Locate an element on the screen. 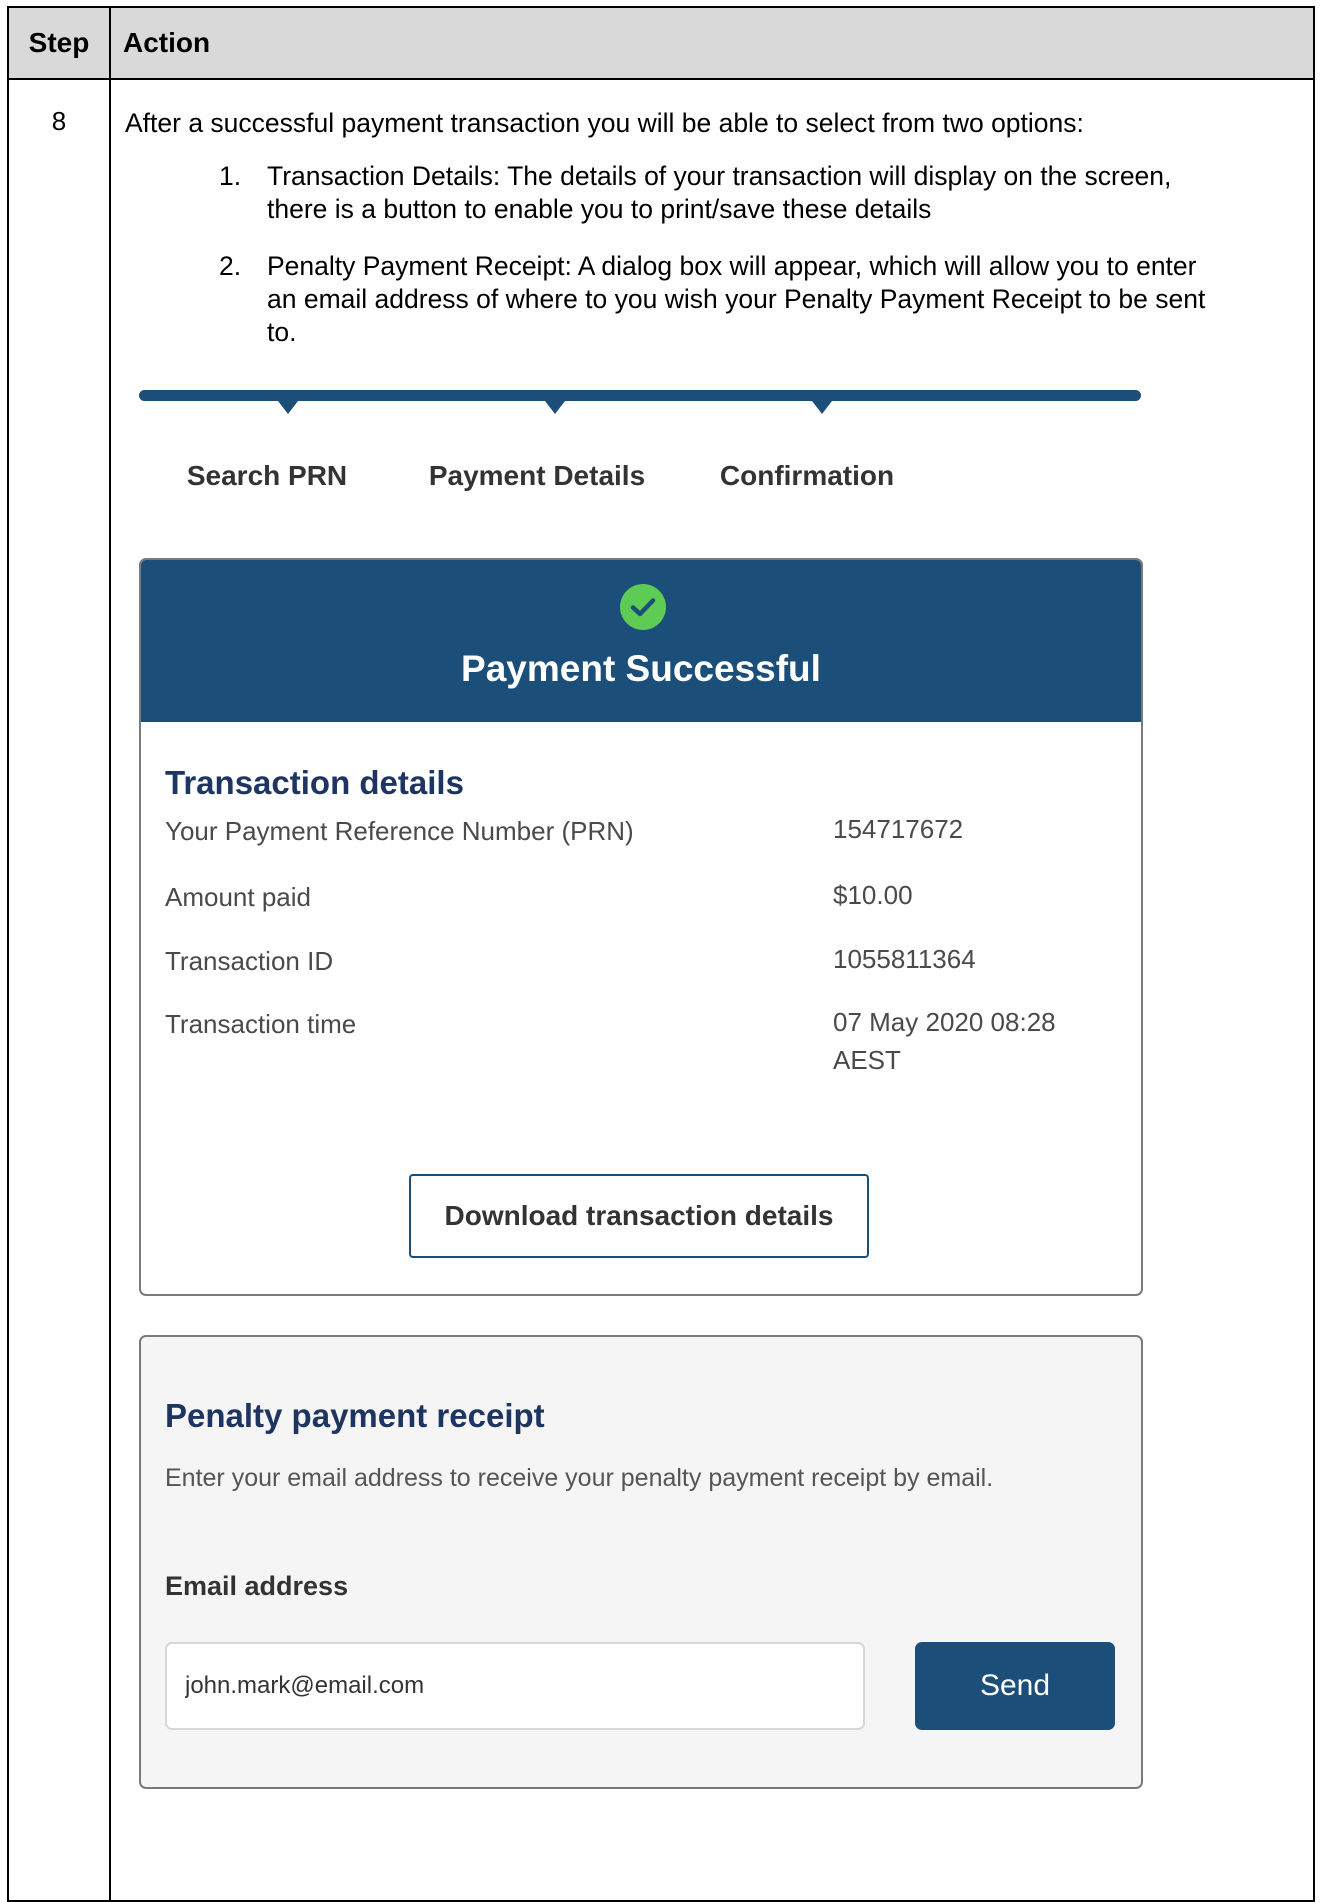 The width and height of the screenshot is (1322, 1902). transaction-id-value: 1055811364 is located at coordinates (904, 959).